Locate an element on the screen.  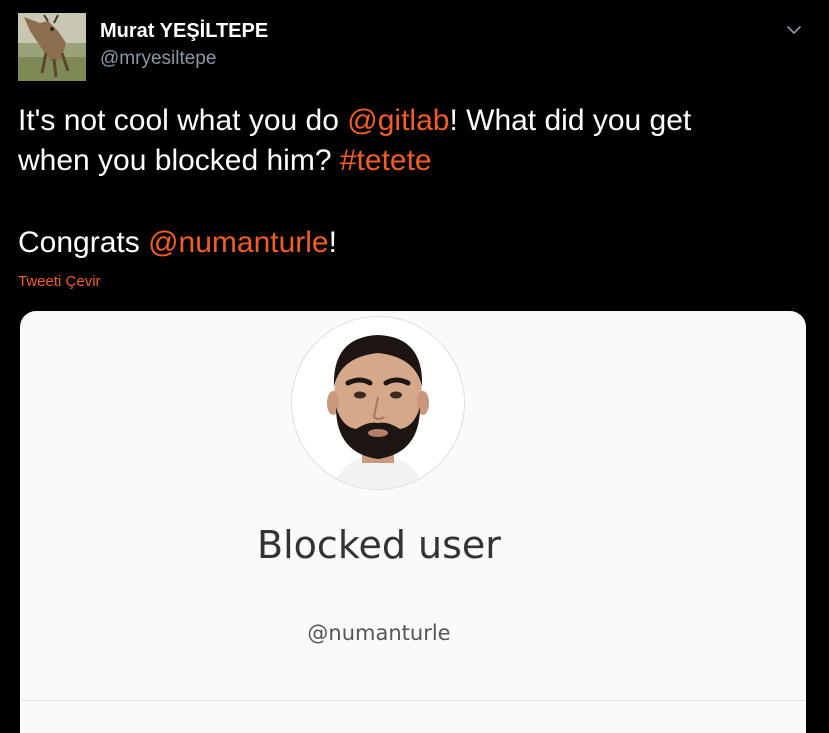
goat-avatar-icon is located at coordinates (52, 47).